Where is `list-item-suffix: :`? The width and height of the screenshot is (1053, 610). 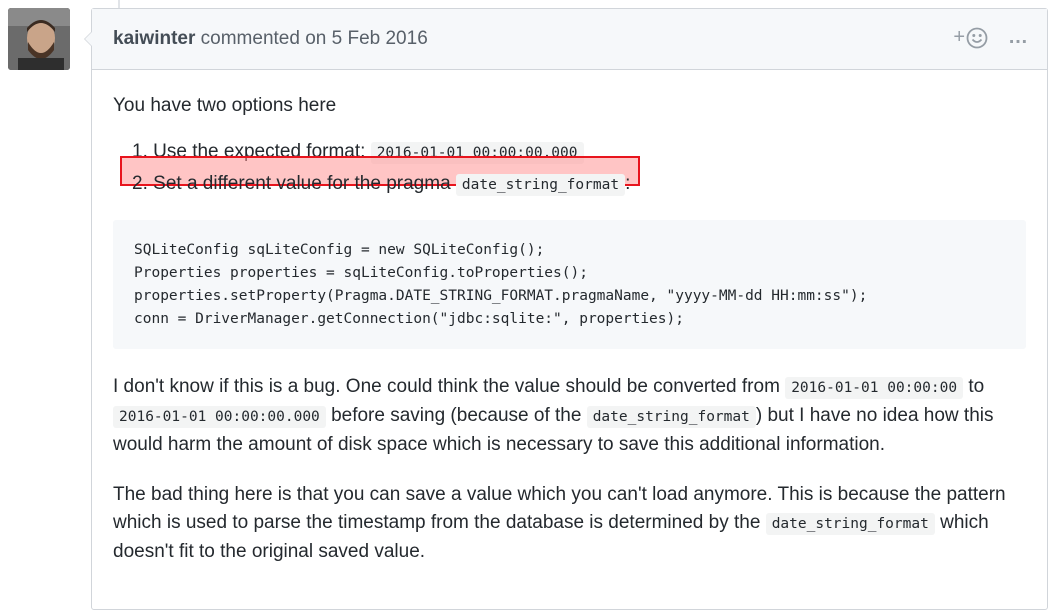 list-item-suffix: : is located at coordinates (628, 183).